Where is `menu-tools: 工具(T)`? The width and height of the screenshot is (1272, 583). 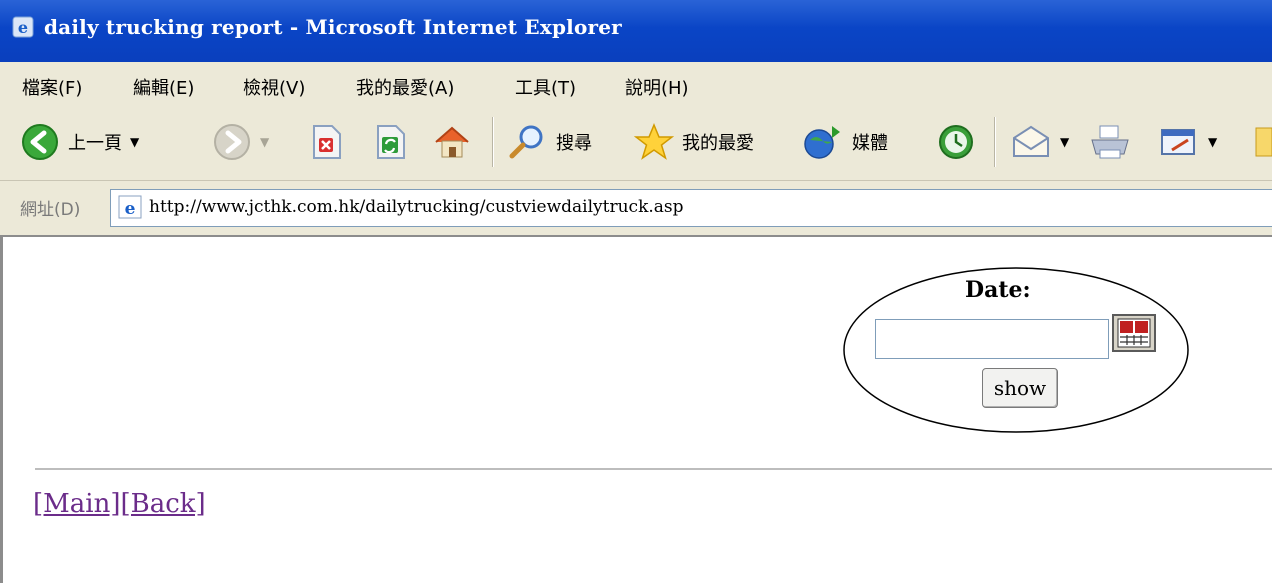
menu-tools: 工具(T) is located at coordinates (545, 87).